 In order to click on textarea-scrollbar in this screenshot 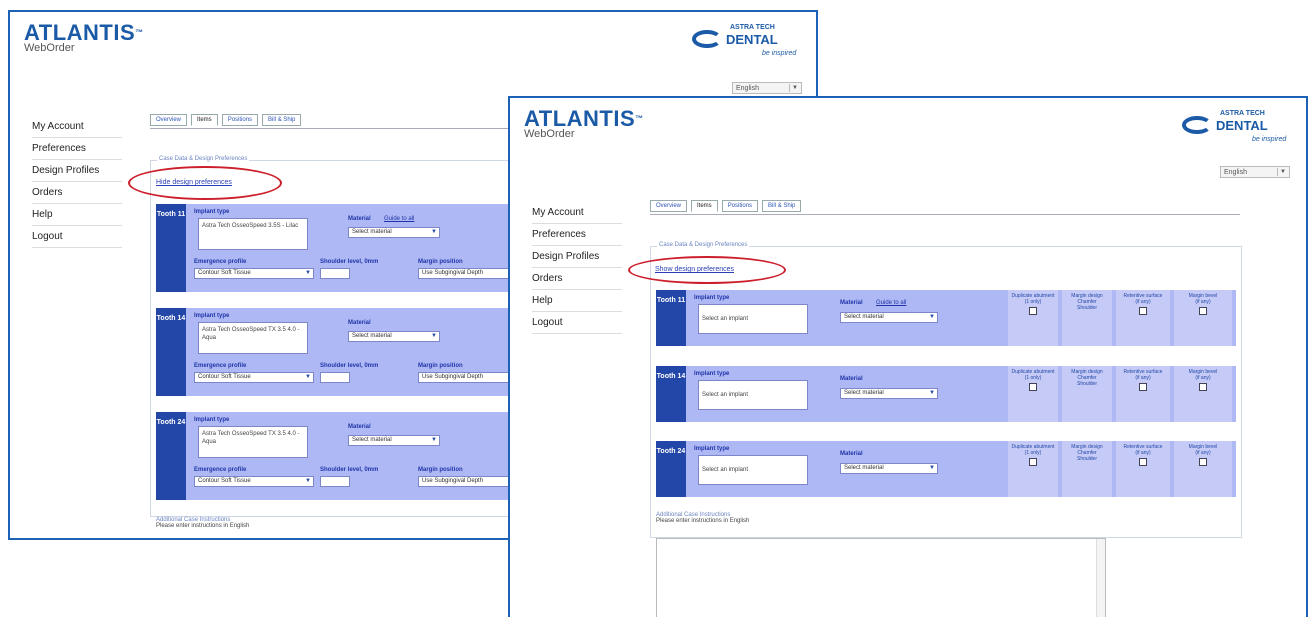, I will do `click(1100, 578)`.